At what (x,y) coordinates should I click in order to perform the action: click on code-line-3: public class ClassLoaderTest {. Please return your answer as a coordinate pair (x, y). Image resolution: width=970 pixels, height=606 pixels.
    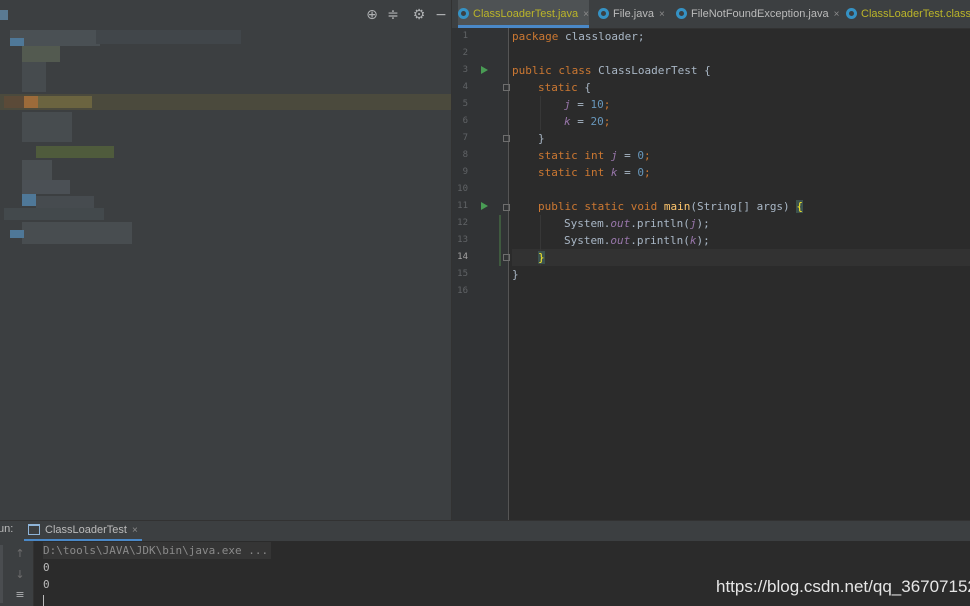
    Looking at the image, I should click on (611, 70).